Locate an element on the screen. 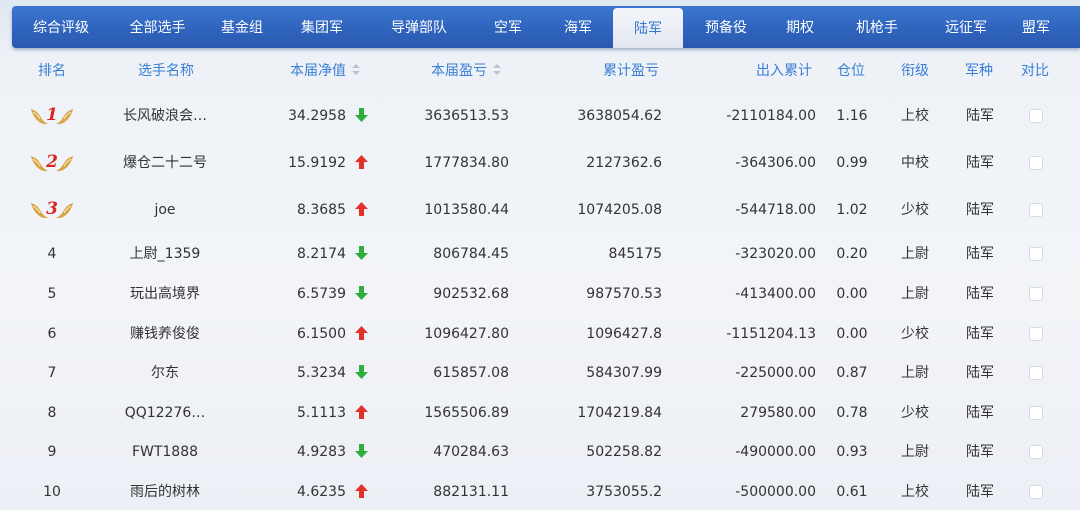  player-name-link: FWT1888 is located at coordinates (165, 452).